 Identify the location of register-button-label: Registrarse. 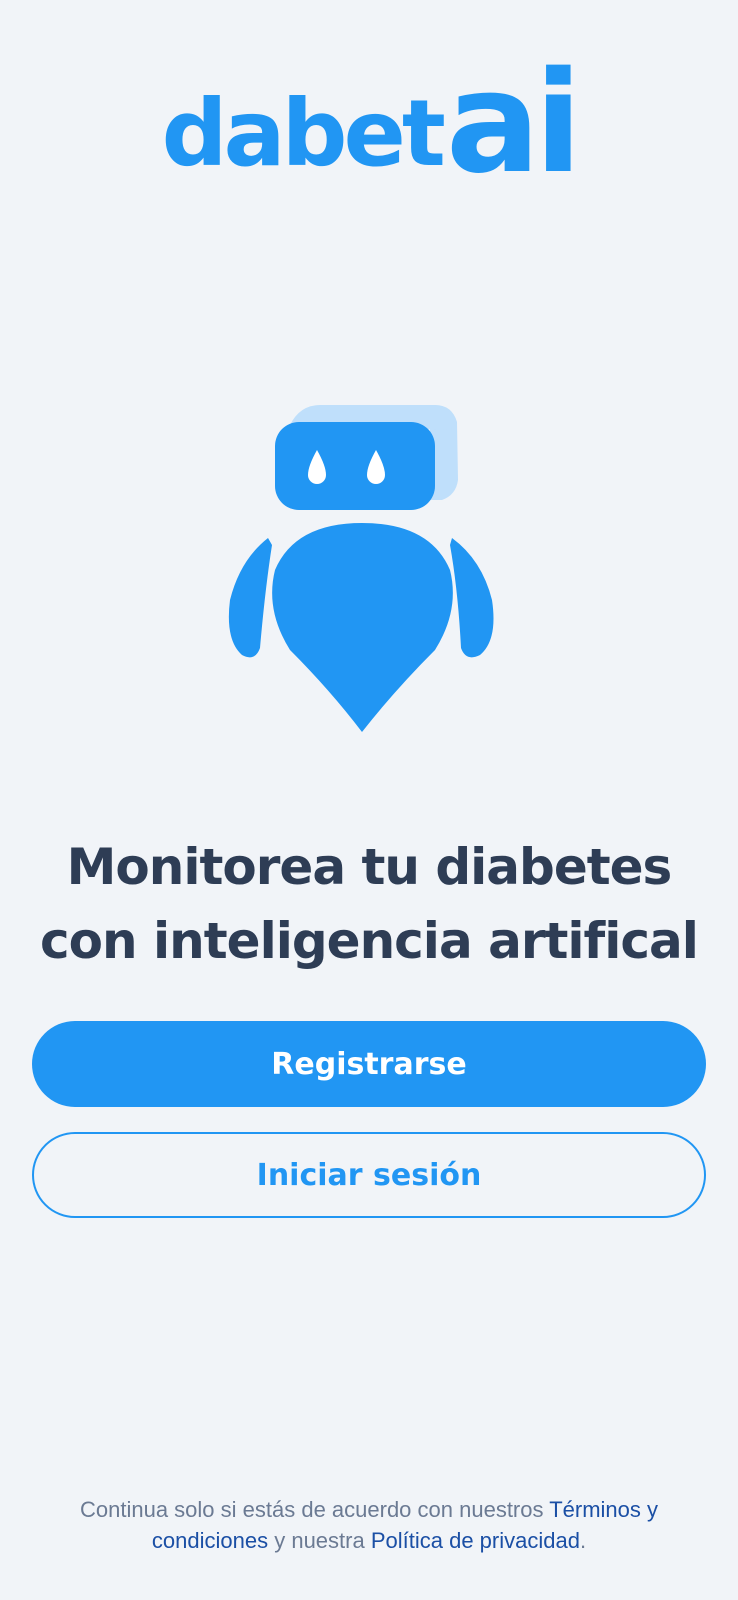
(369, 1064).